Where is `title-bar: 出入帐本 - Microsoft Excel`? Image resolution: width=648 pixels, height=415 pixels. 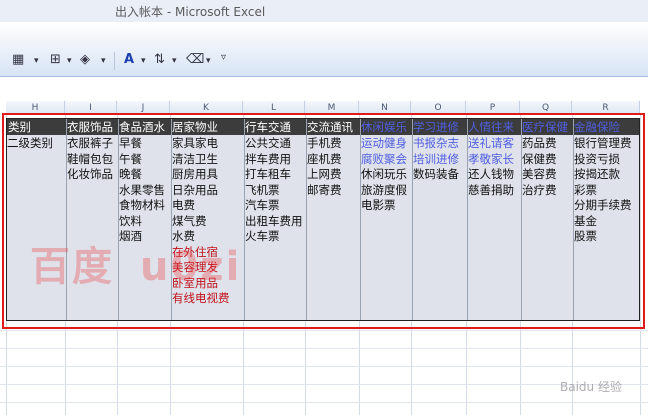 title-bar: 出入帐本 - Microsoft Excel is located at coordinates (324, 11).